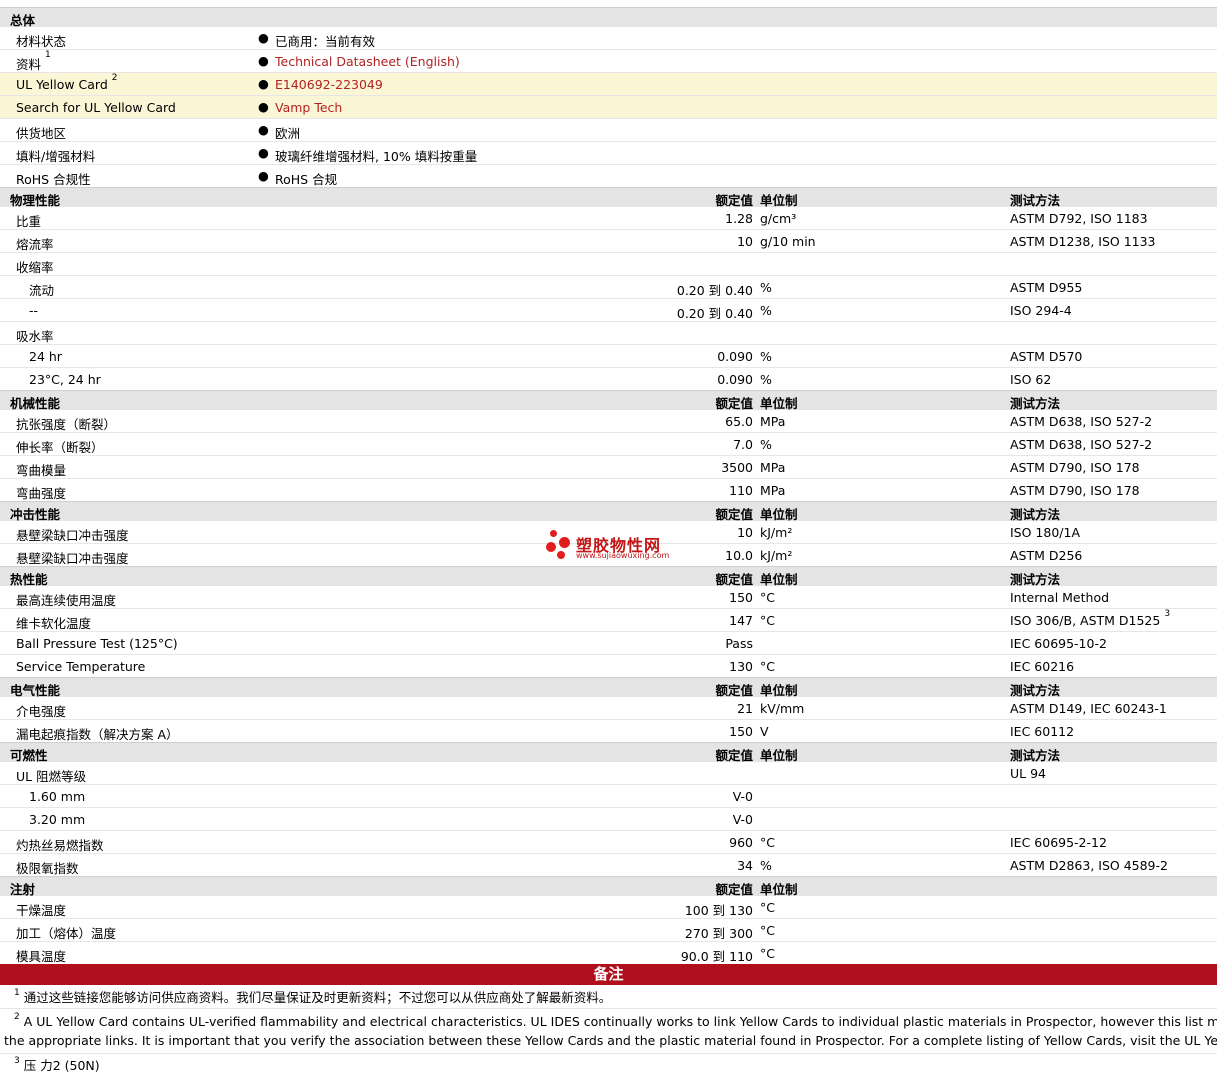  Describe the element at coordinates (35, 267) in the screenshot. I see `row-label: 收缩率` at that location.